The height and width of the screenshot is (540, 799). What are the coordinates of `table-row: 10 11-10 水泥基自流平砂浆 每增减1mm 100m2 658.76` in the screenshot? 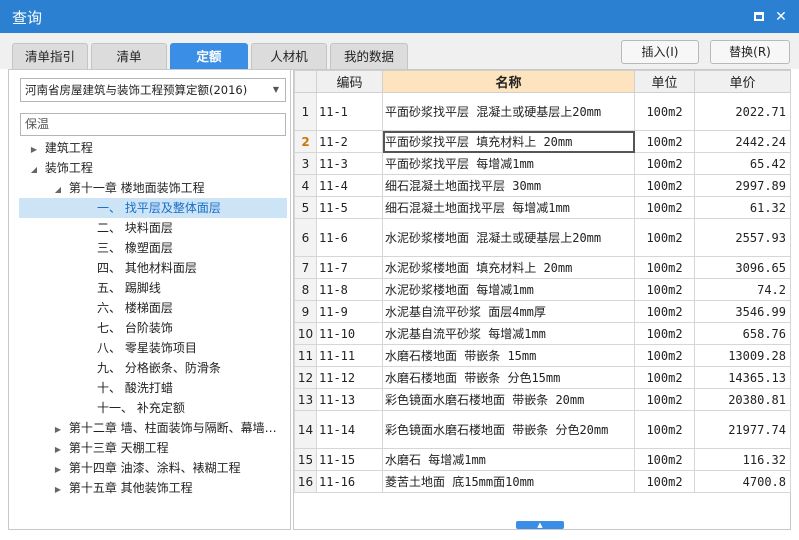 It's located at (542, 333).